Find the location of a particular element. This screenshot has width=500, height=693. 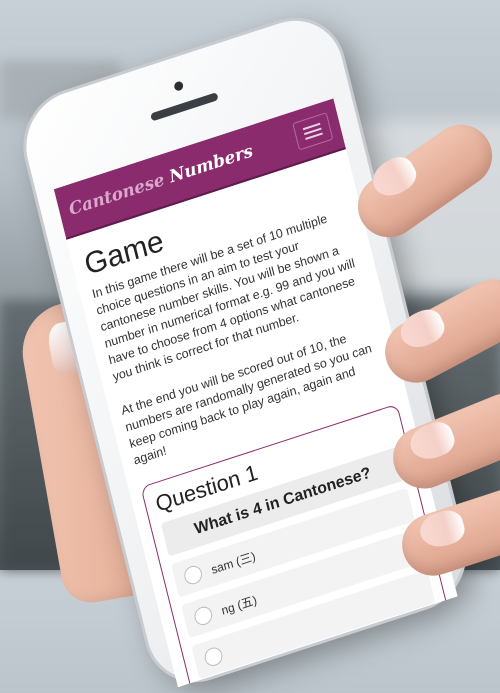

brand-part2: Numbers is located at coordinates (211, 164).